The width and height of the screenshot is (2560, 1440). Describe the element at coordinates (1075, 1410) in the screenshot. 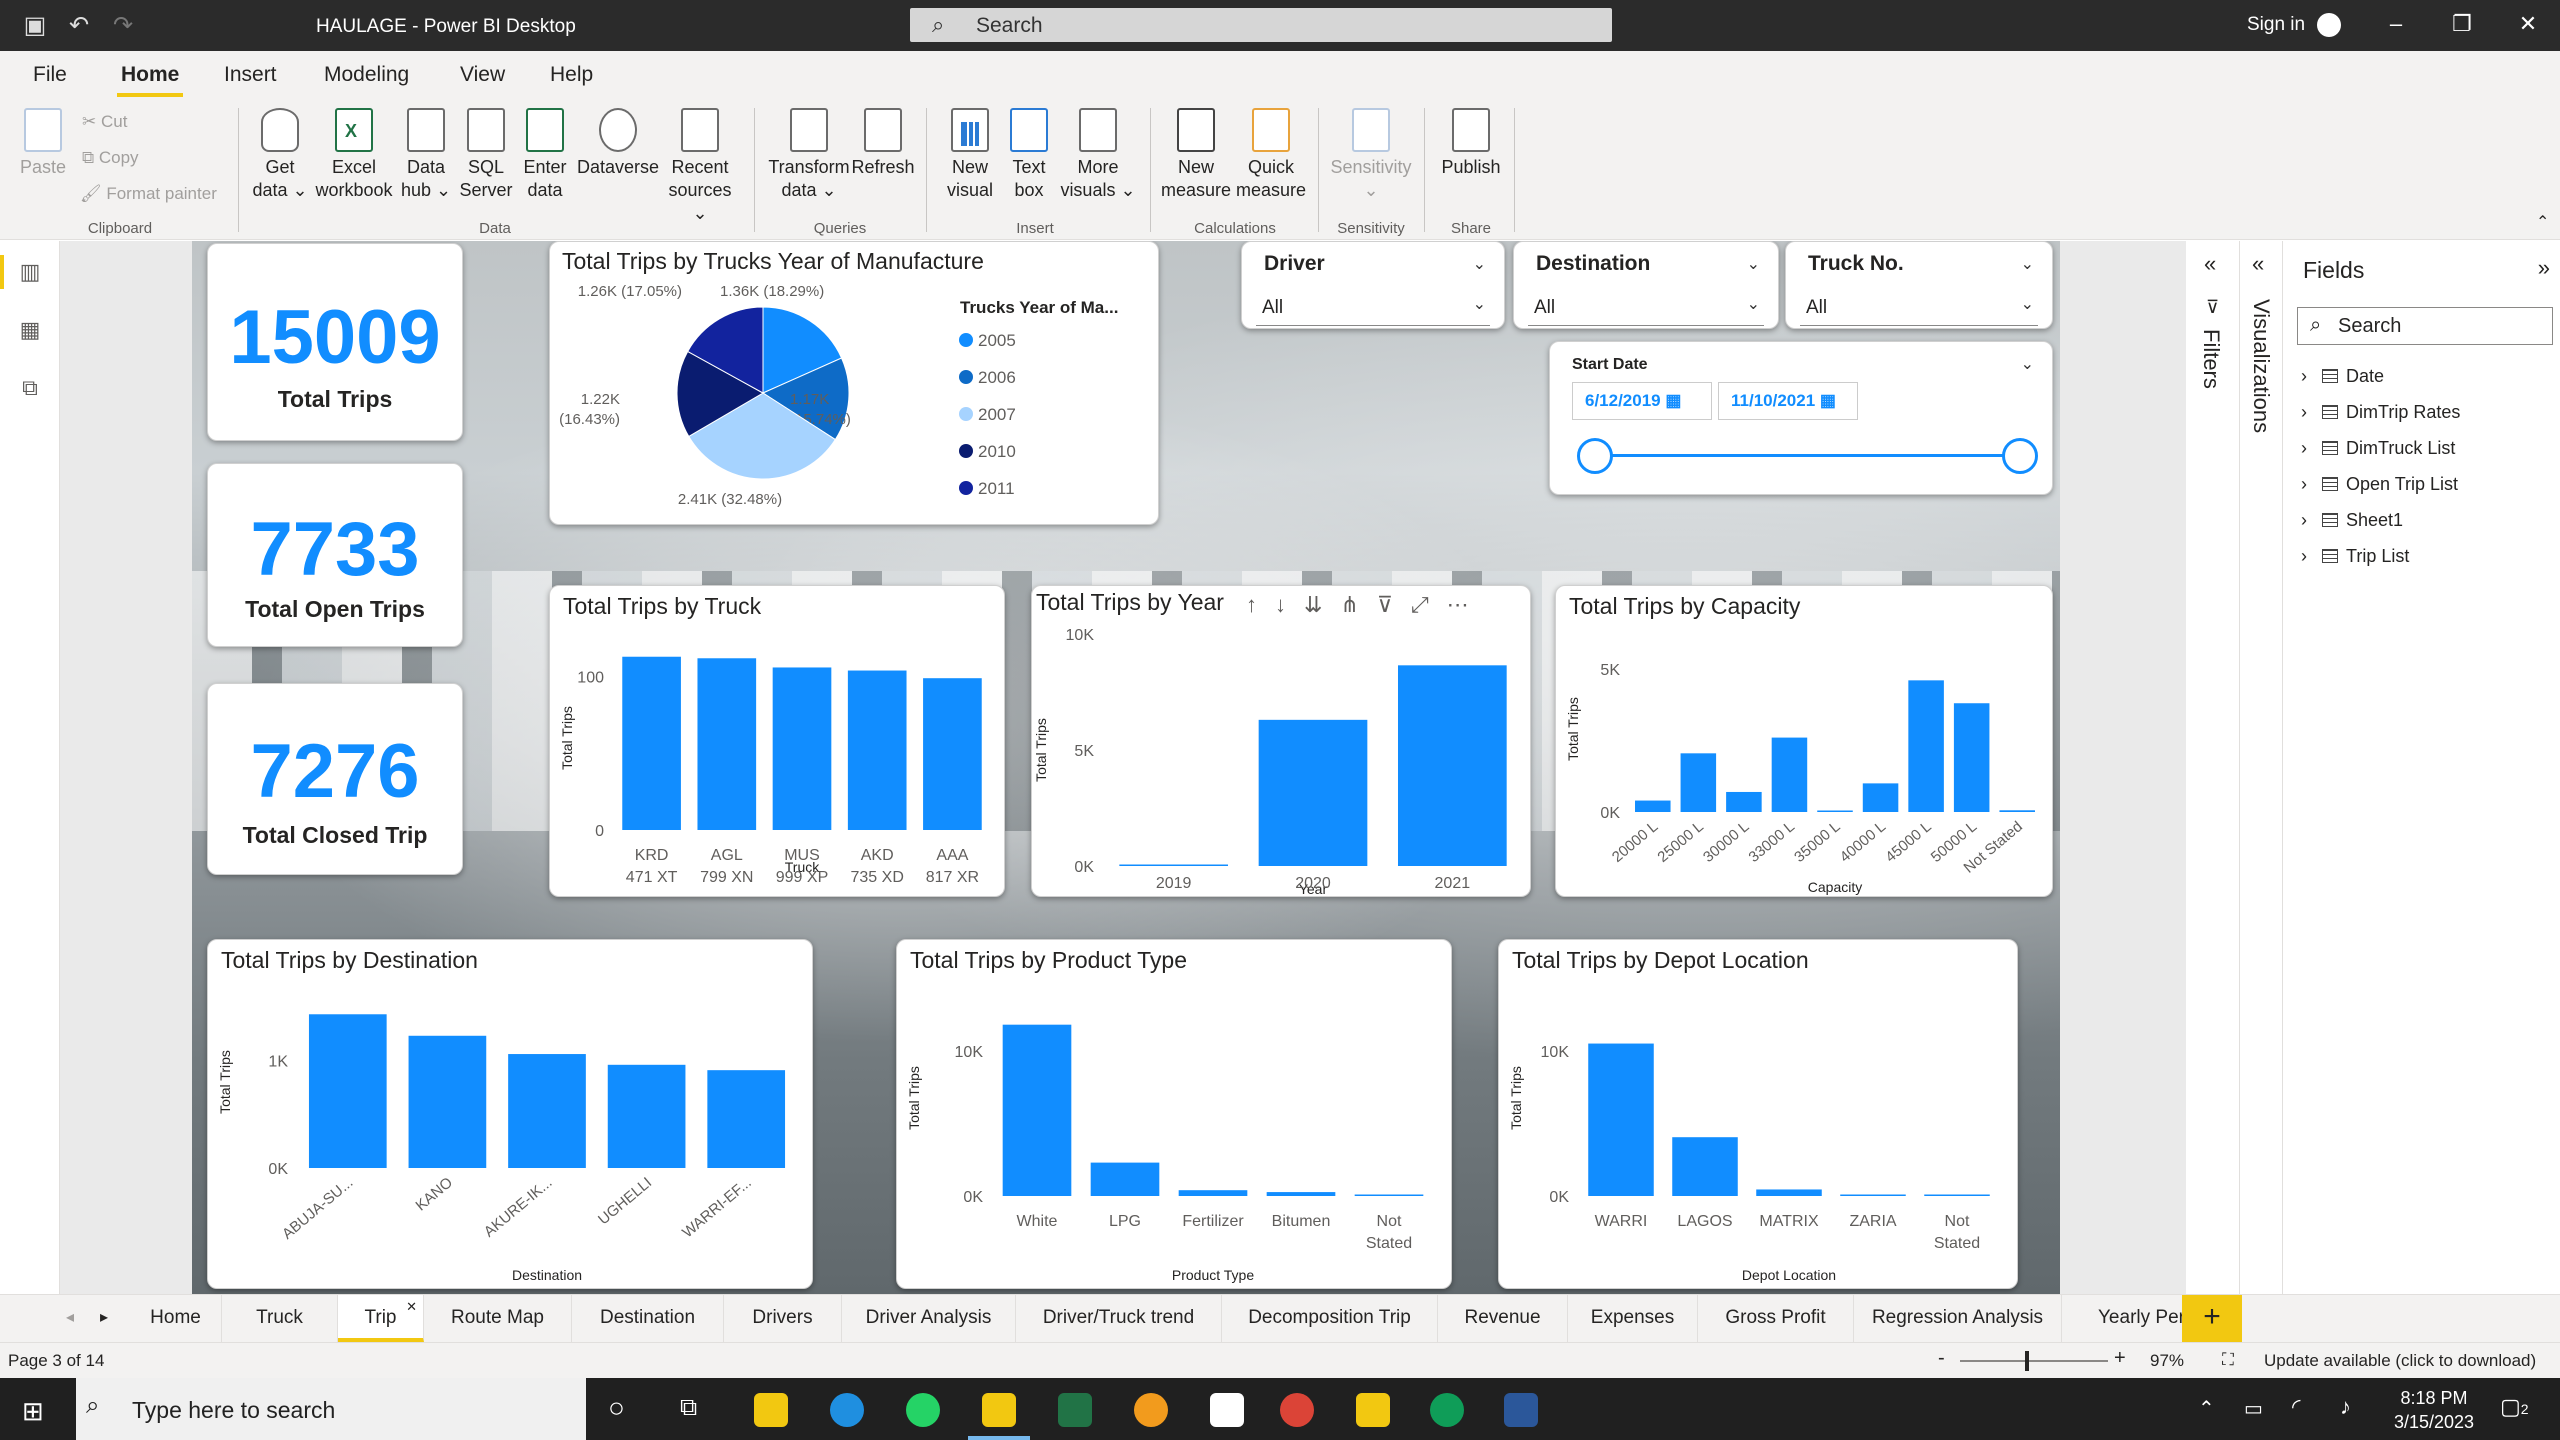

I see `excel-icon` at that location.